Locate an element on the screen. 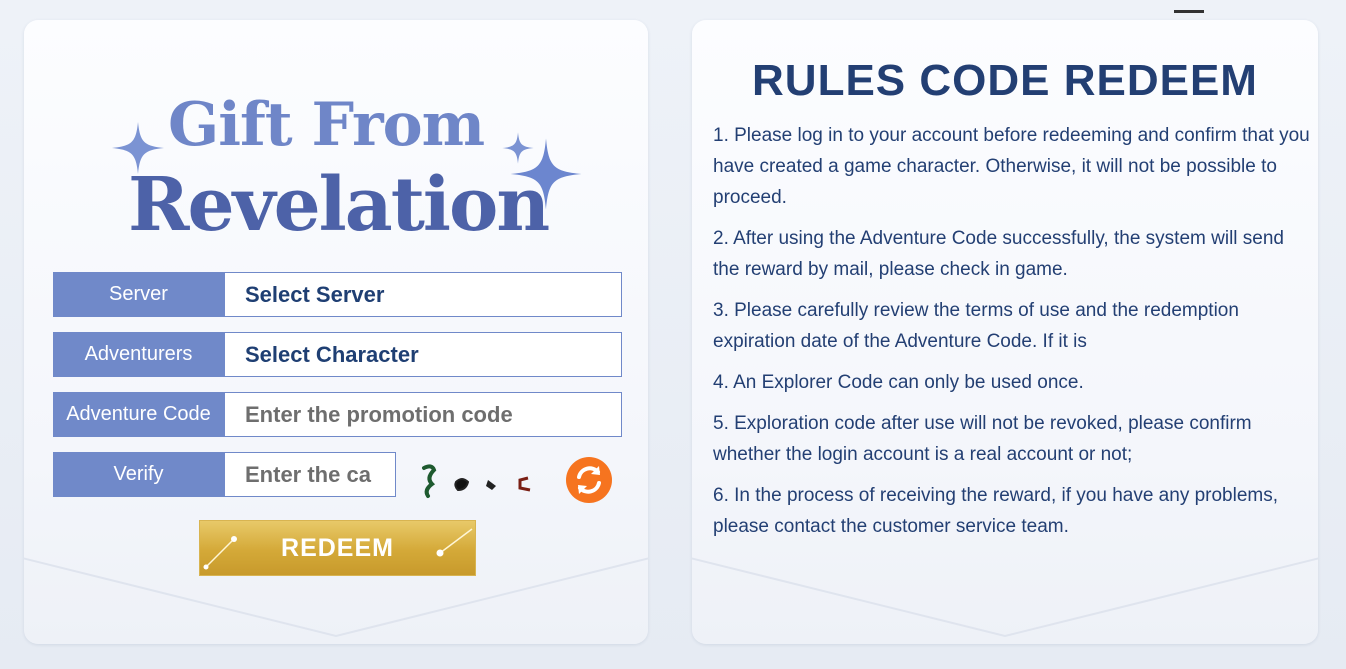  gift-from-revelation-logo: Gift From Revelation is located at coordinates (345, 175).